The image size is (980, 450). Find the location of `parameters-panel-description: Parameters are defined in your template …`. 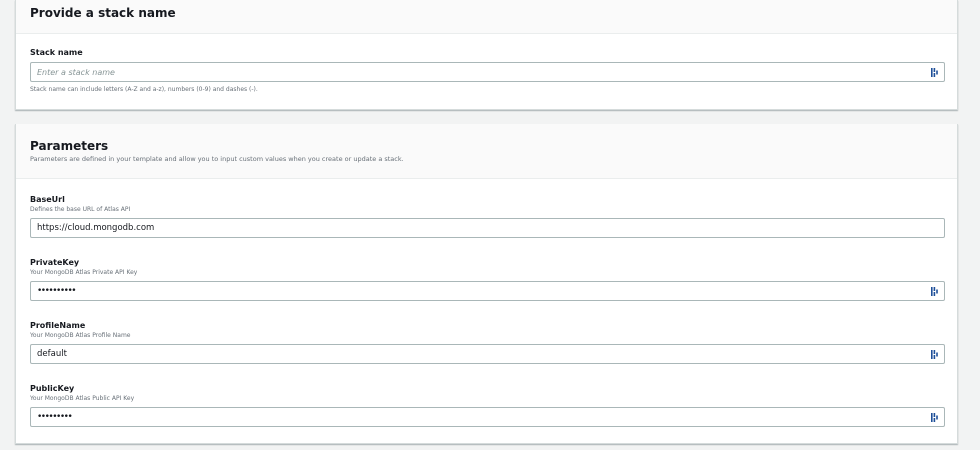

parameters-panel-description: Parameters are defined in your template … is located at coordinates (217, 159).